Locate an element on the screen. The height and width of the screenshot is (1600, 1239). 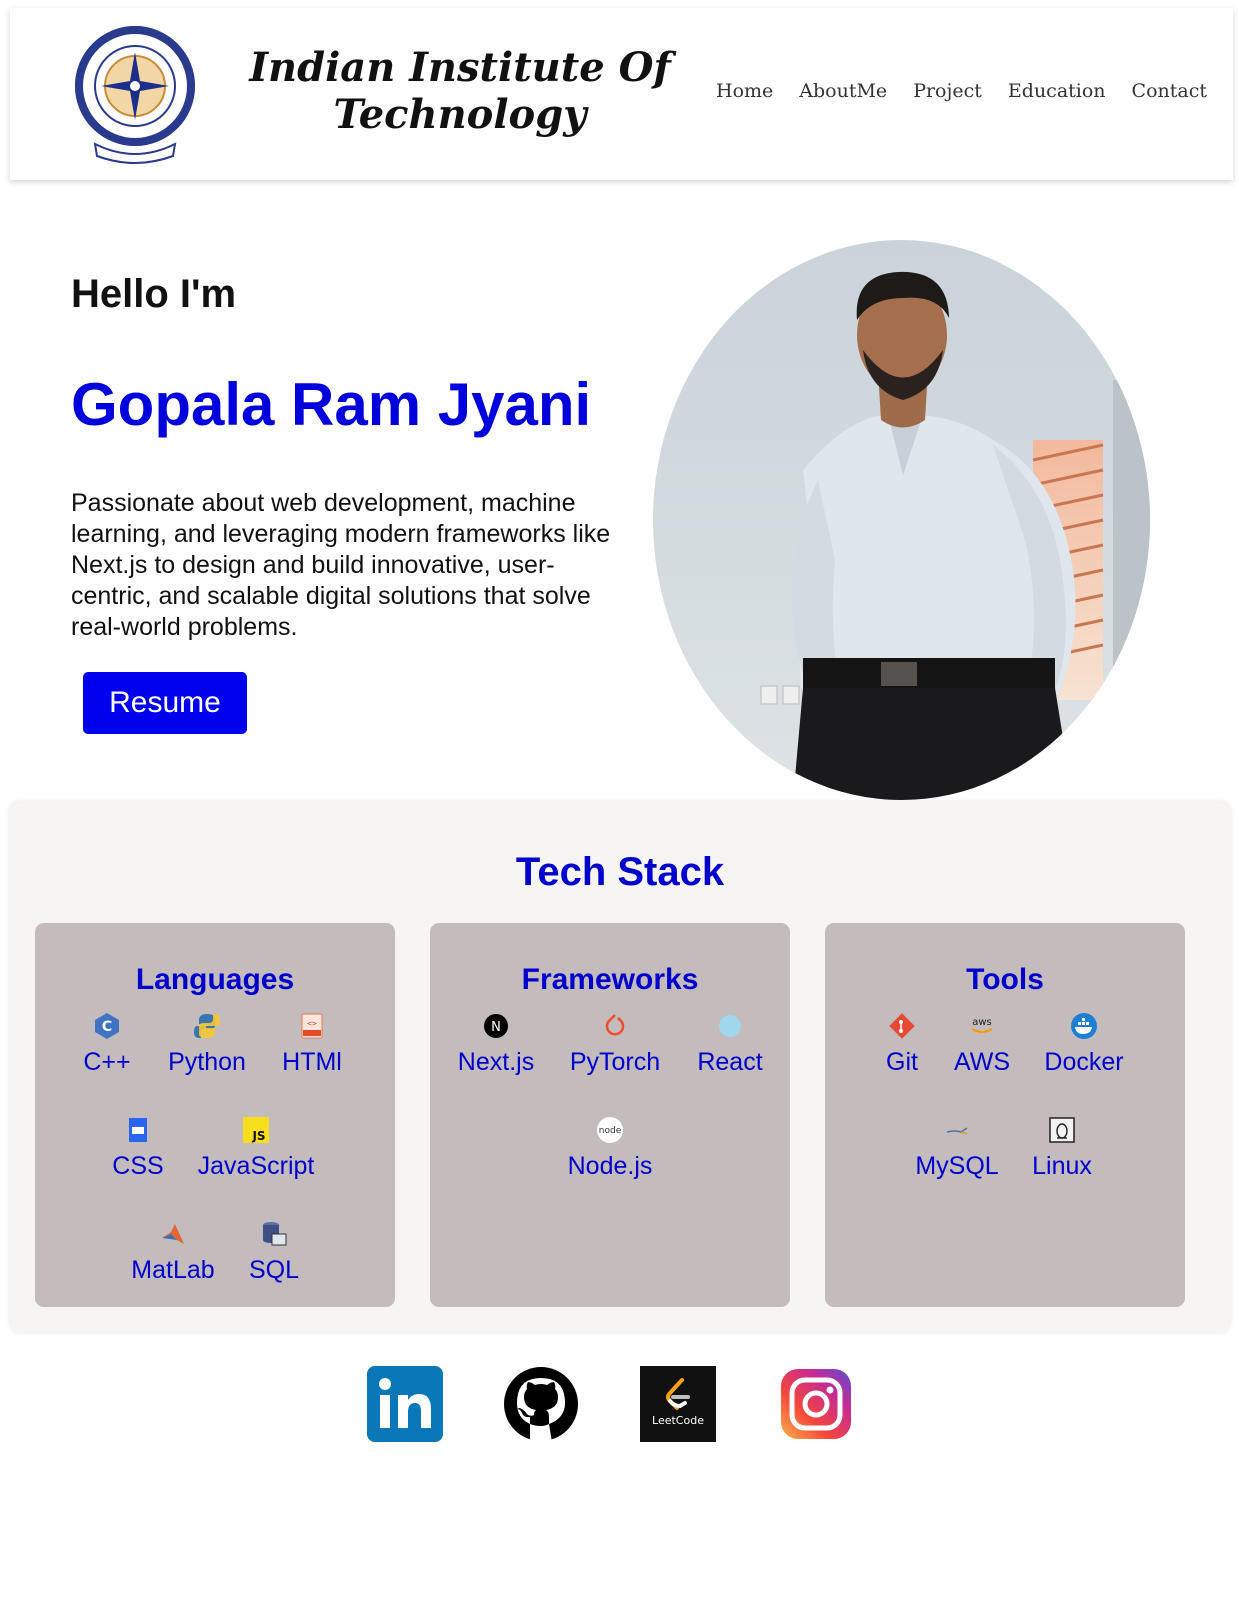
tech-item-pytorch: PyTorch is located at coordinates (615, 1044).